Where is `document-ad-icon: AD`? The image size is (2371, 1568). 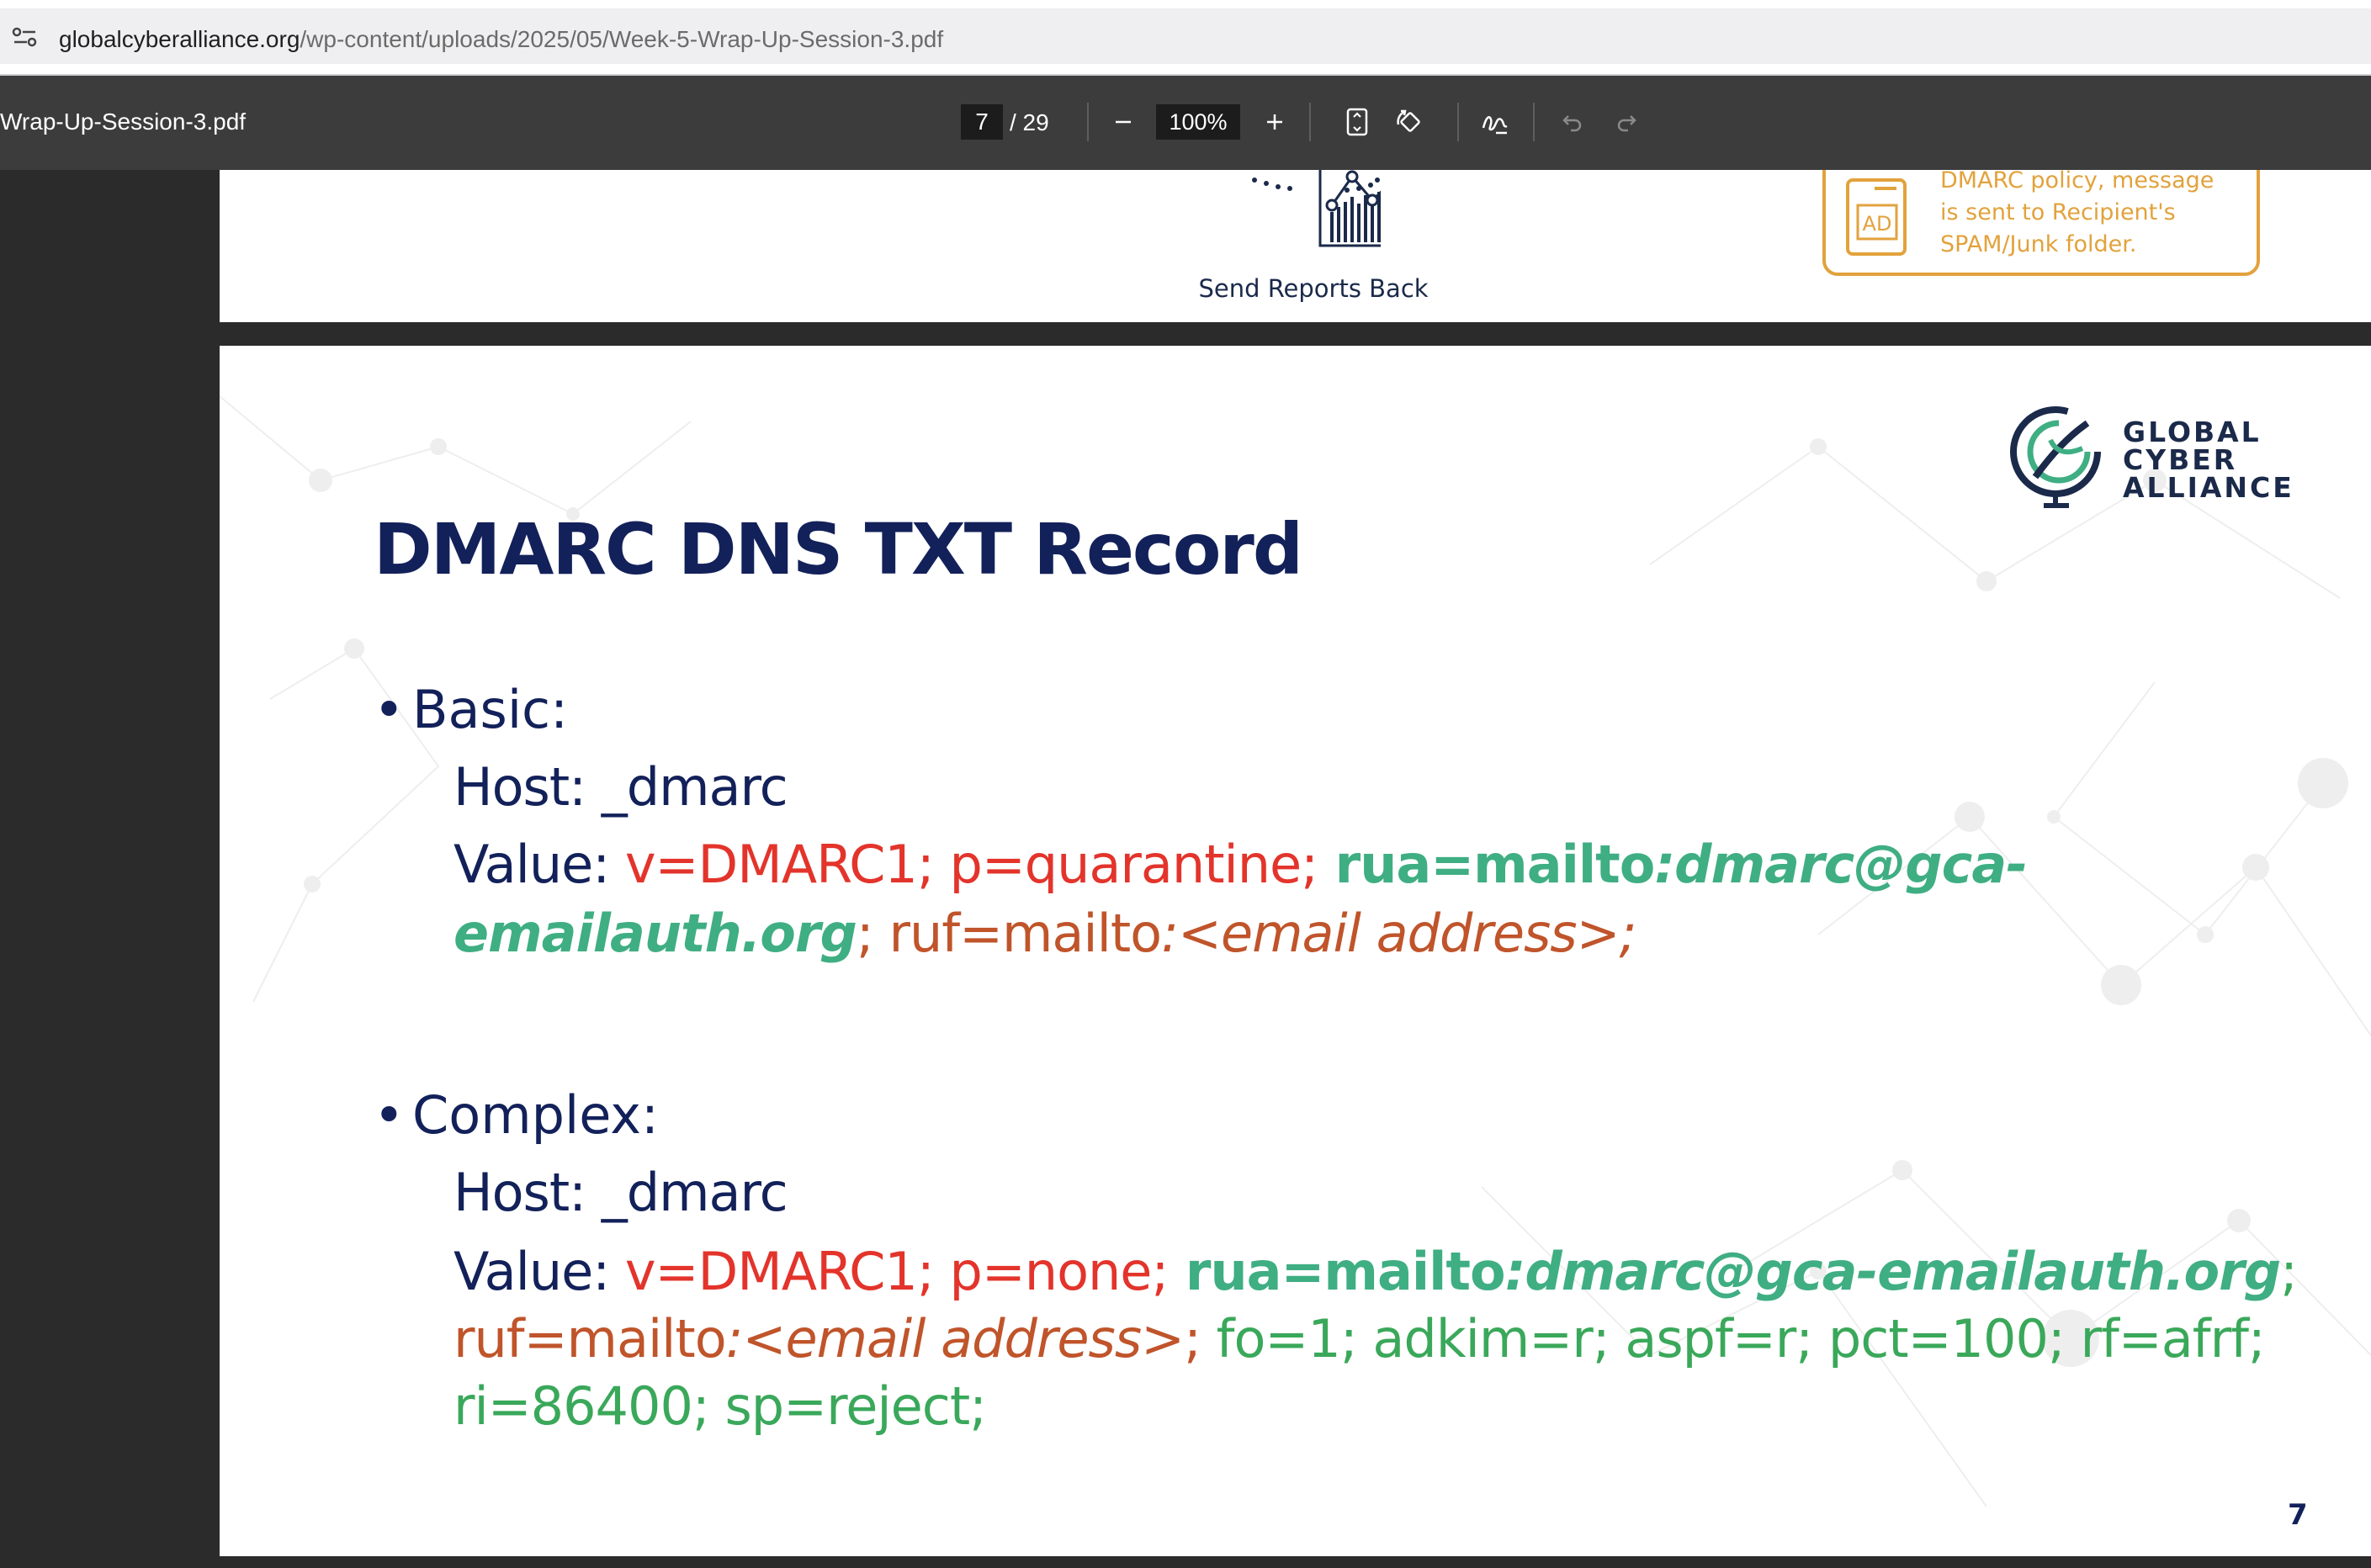
document-ad-icon: AD is located at coordinates (1877, 217).